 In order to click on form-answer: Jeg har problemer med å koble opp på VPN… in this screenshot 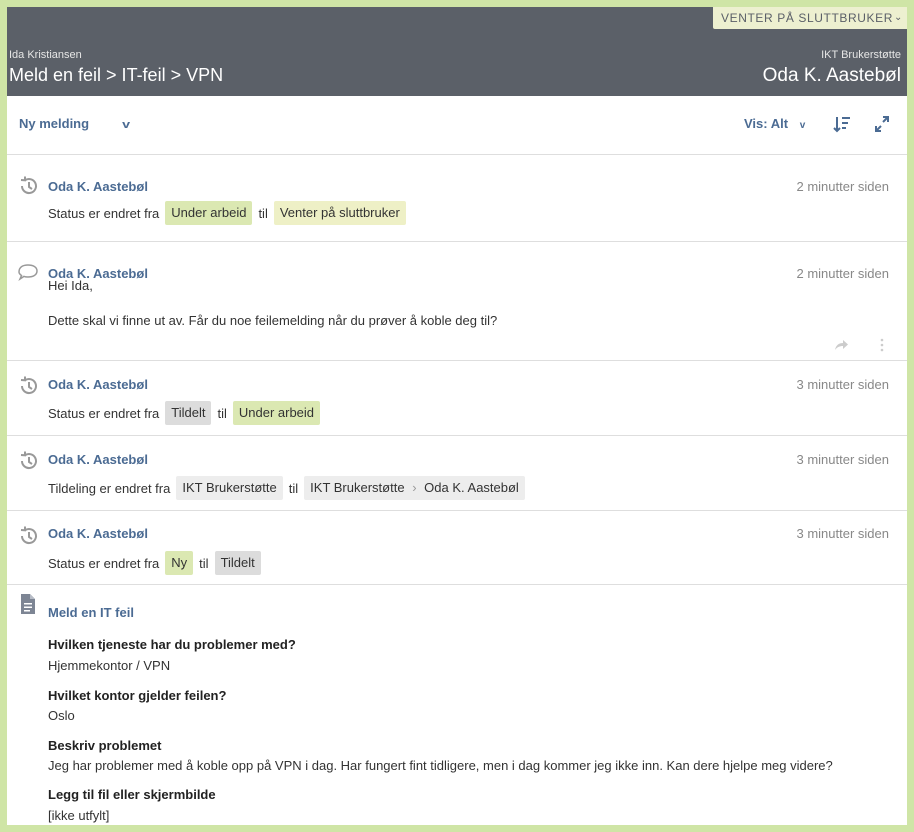, I will do `click(440, 765)`.